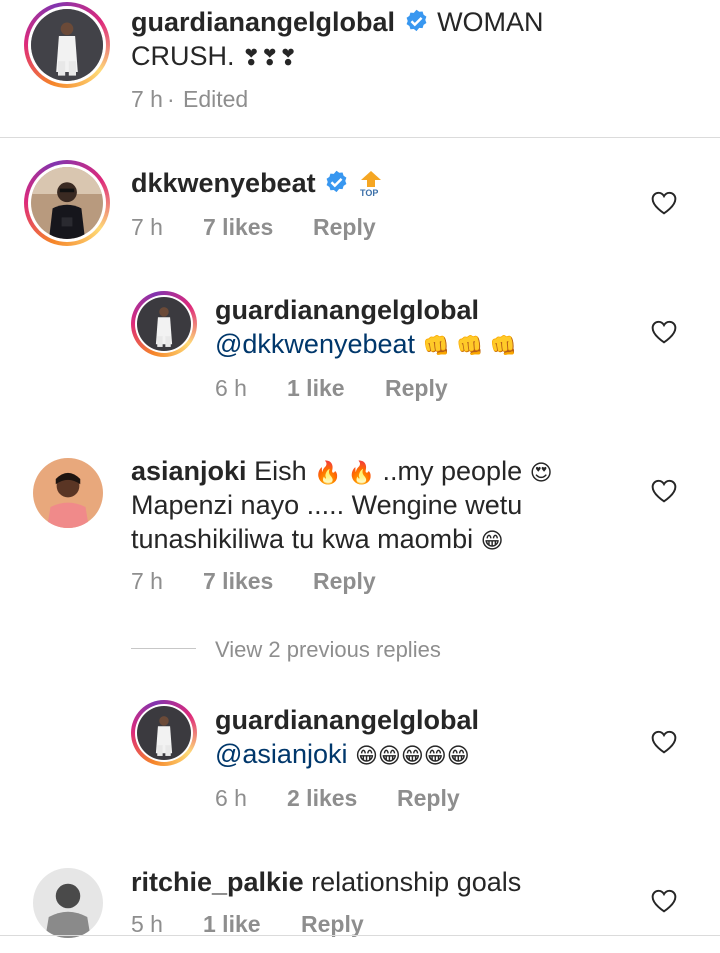 Image resolution: width=720 pixels, height=953 pixels. I want to click on comment-username: ritchie_palkie, so click(217, 882).